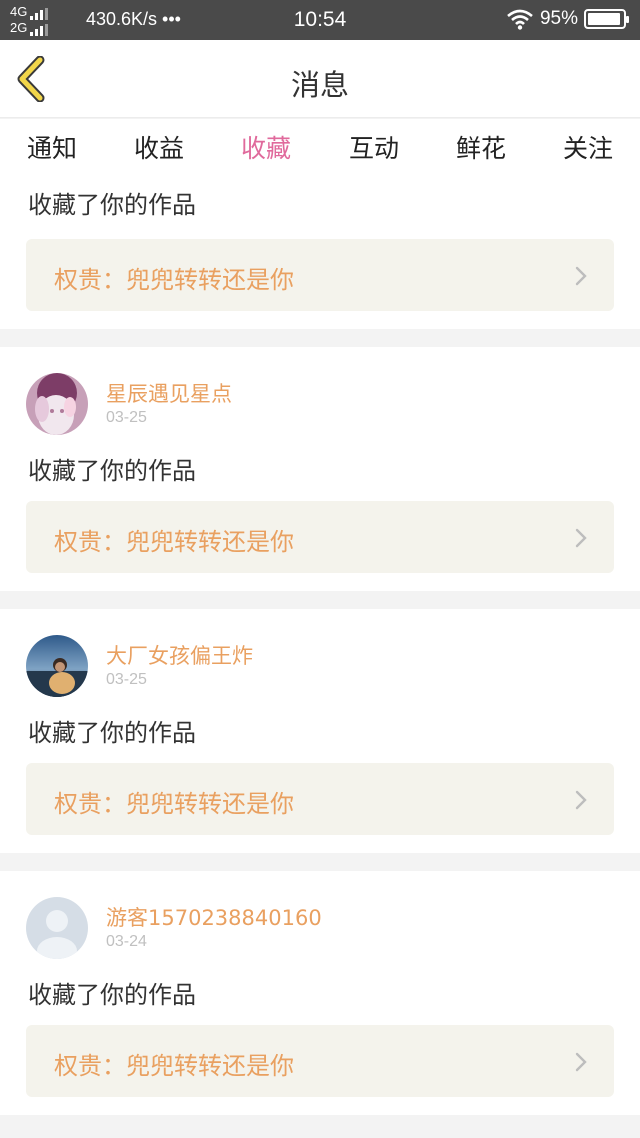 The image size is (640, 1138). What do you see at coordinates (606, 19) in the screenshot?
I see `battery-icon` at bounding box center [606, 19].